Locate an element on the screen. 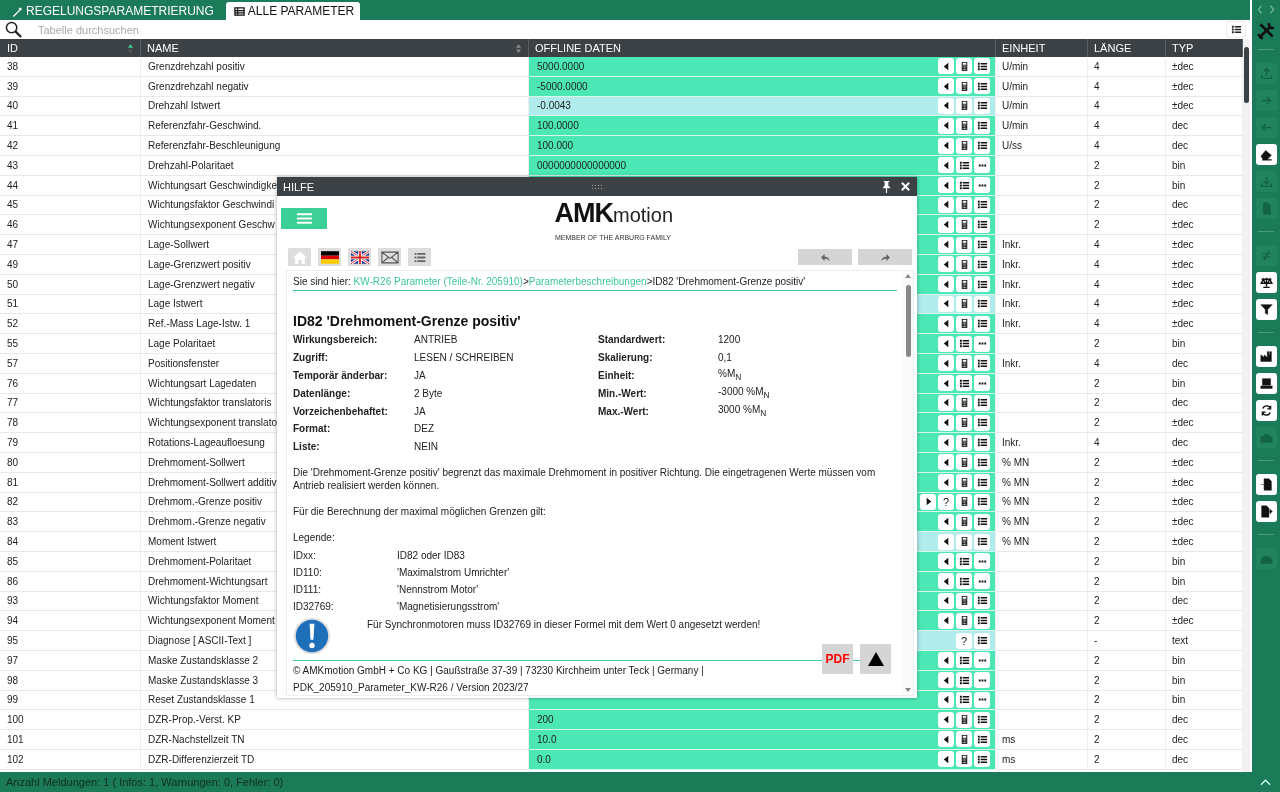 The image size is (1280, 792). column-header: ID is located at coordinates (70, 48).